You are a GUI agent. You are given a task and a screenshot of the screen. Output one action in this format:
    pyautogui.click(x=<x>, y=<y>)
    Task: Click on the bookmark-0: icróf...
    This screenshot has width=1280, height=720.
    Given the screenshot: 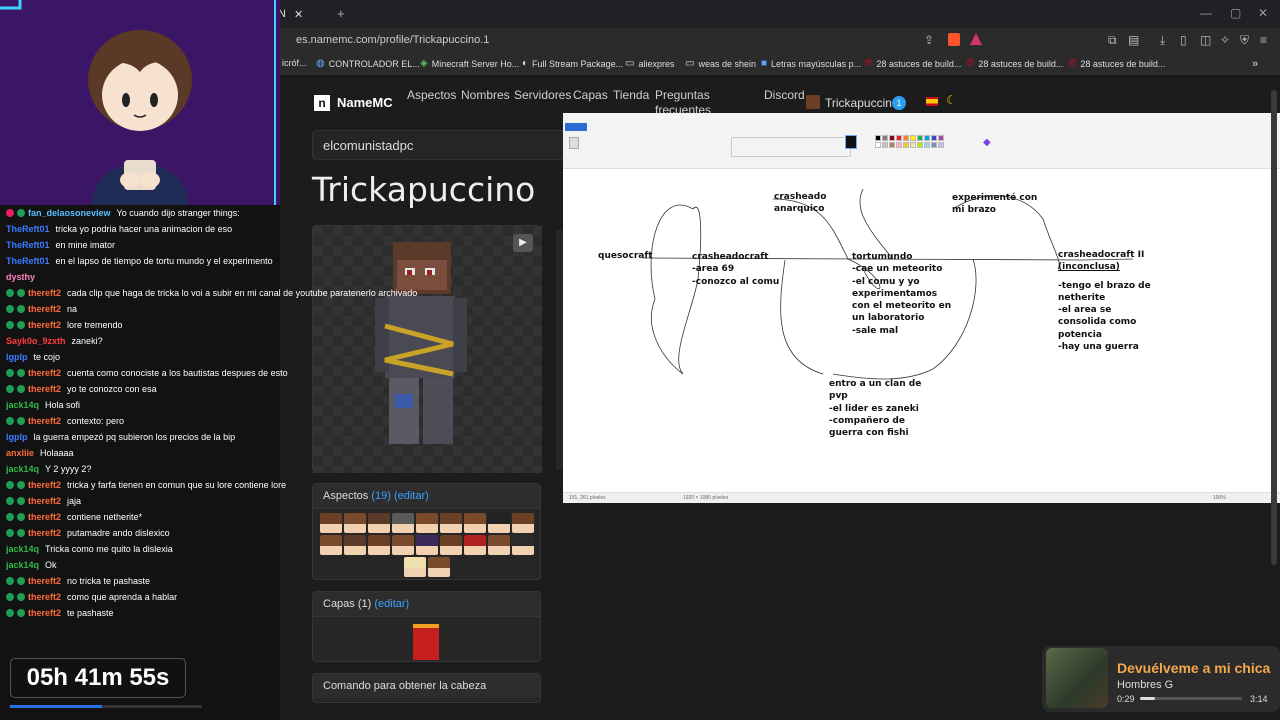 What is the action you would take?
    pyautogui.click(x=294, y=63)
    